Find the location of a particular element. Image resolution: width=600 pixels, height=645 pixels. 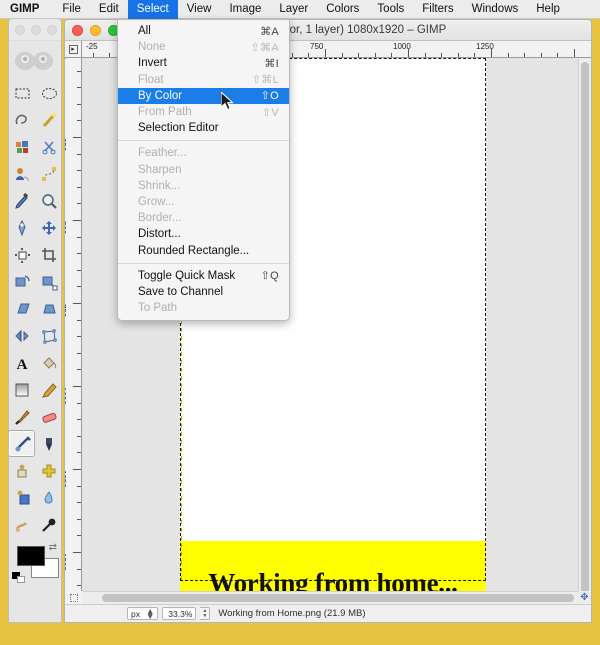

select-by-color-tool-icon is located at coordinates (22, 146).